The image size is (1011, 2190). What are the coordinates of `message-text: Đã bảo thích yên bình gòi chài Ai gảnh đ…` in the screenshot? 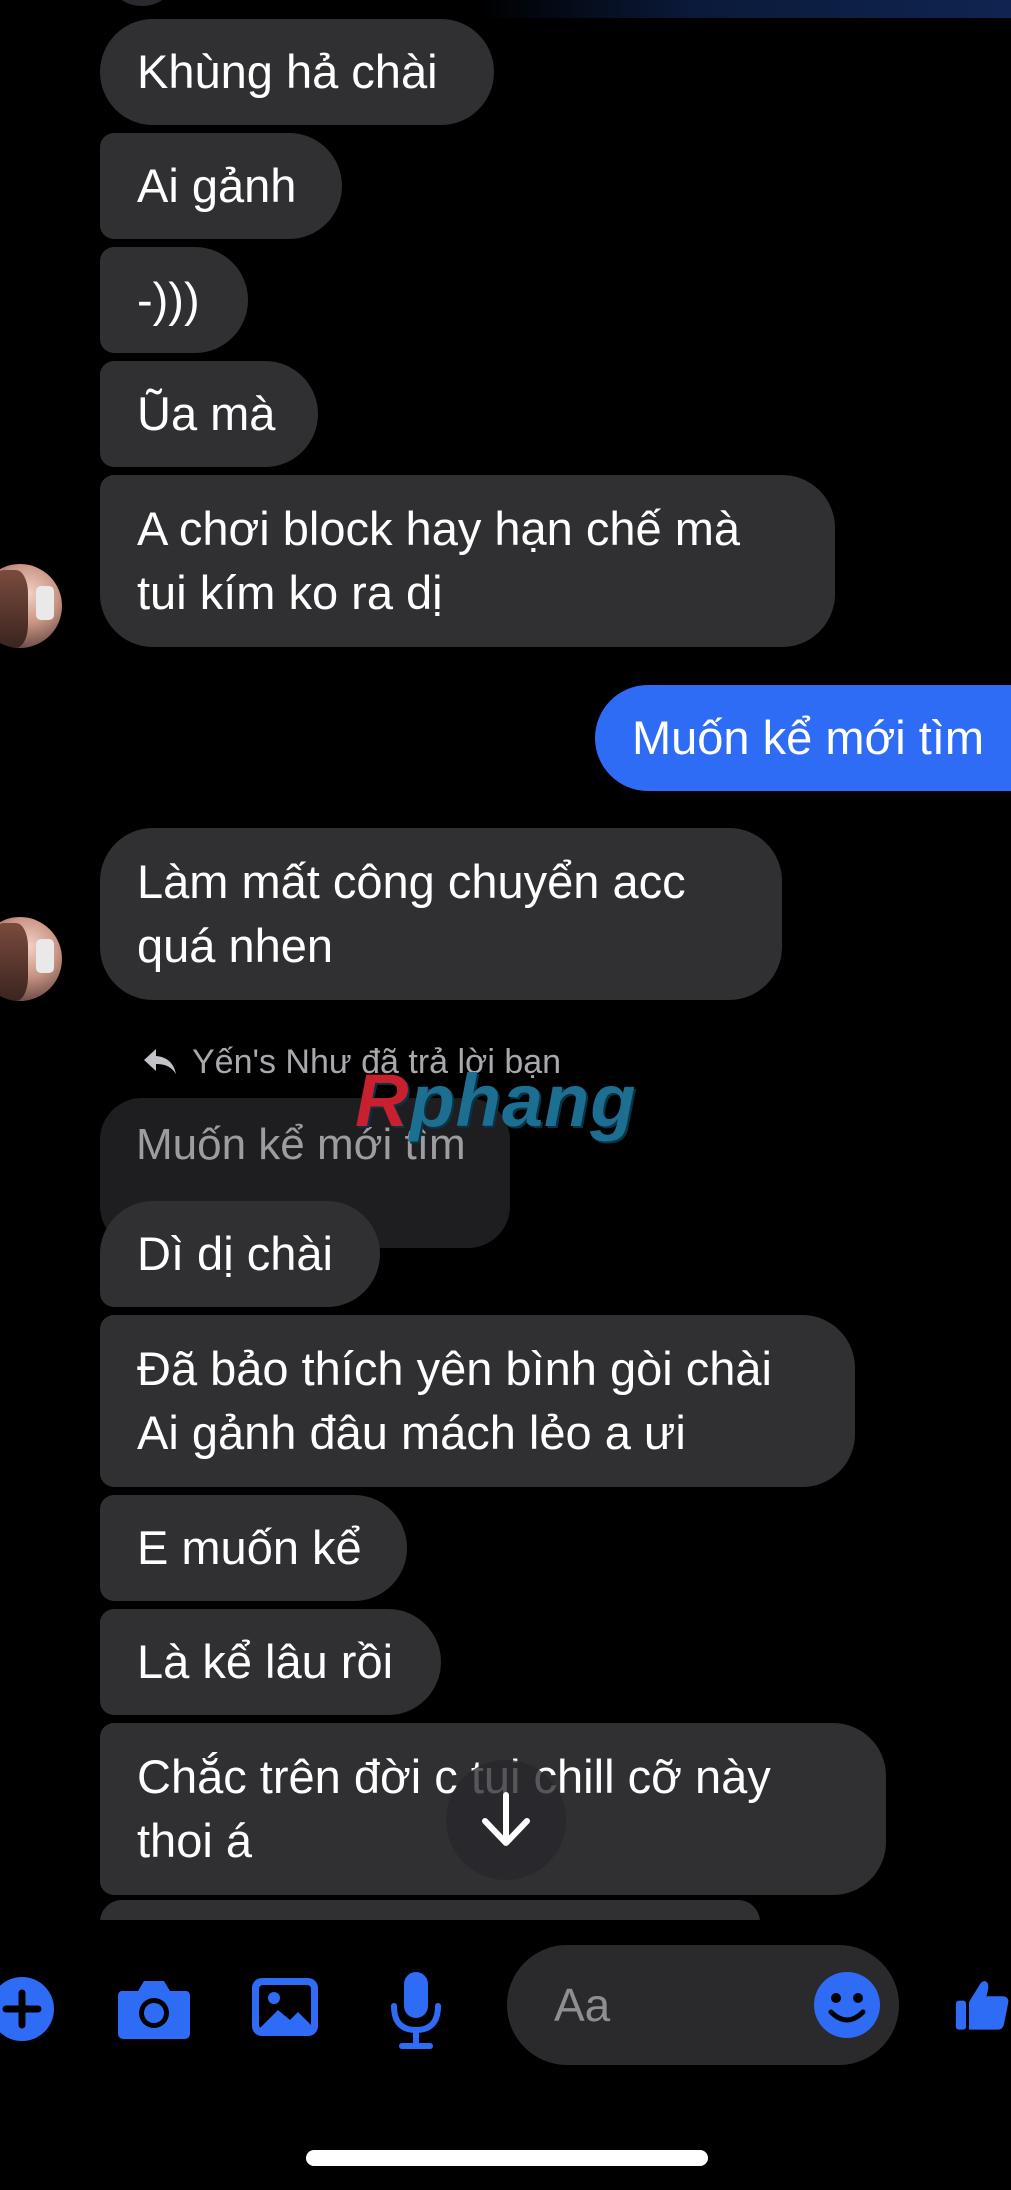 It's located at (454, 1400).